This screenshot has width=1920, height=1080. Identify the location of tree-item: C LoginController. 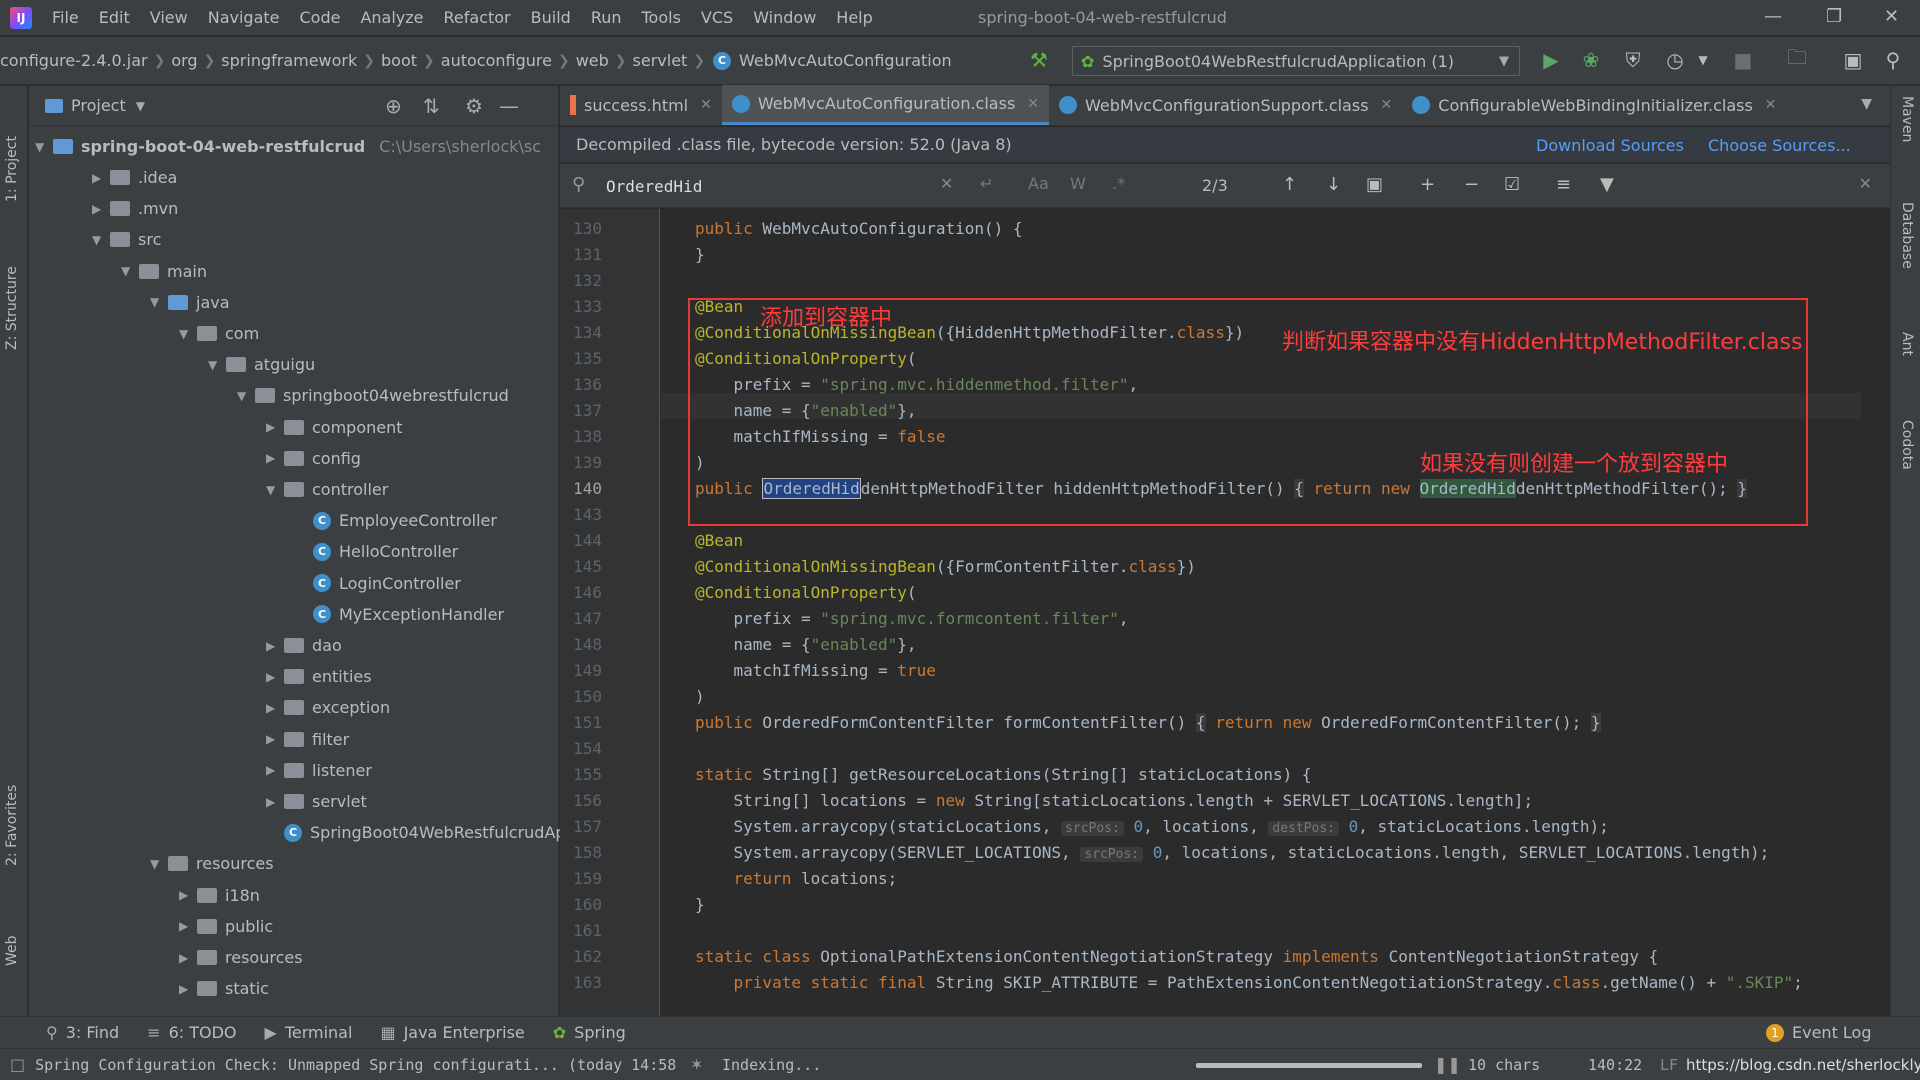
(378, 583).